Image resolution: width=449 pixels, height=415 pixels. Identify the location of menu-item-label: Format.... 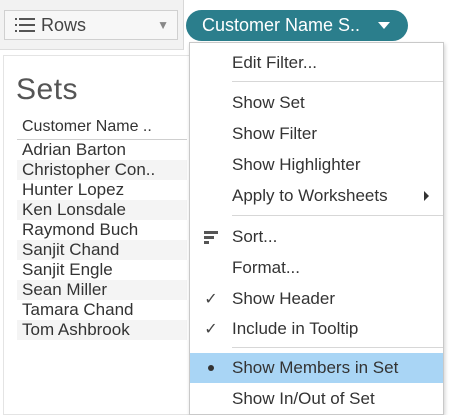
(266, 267).